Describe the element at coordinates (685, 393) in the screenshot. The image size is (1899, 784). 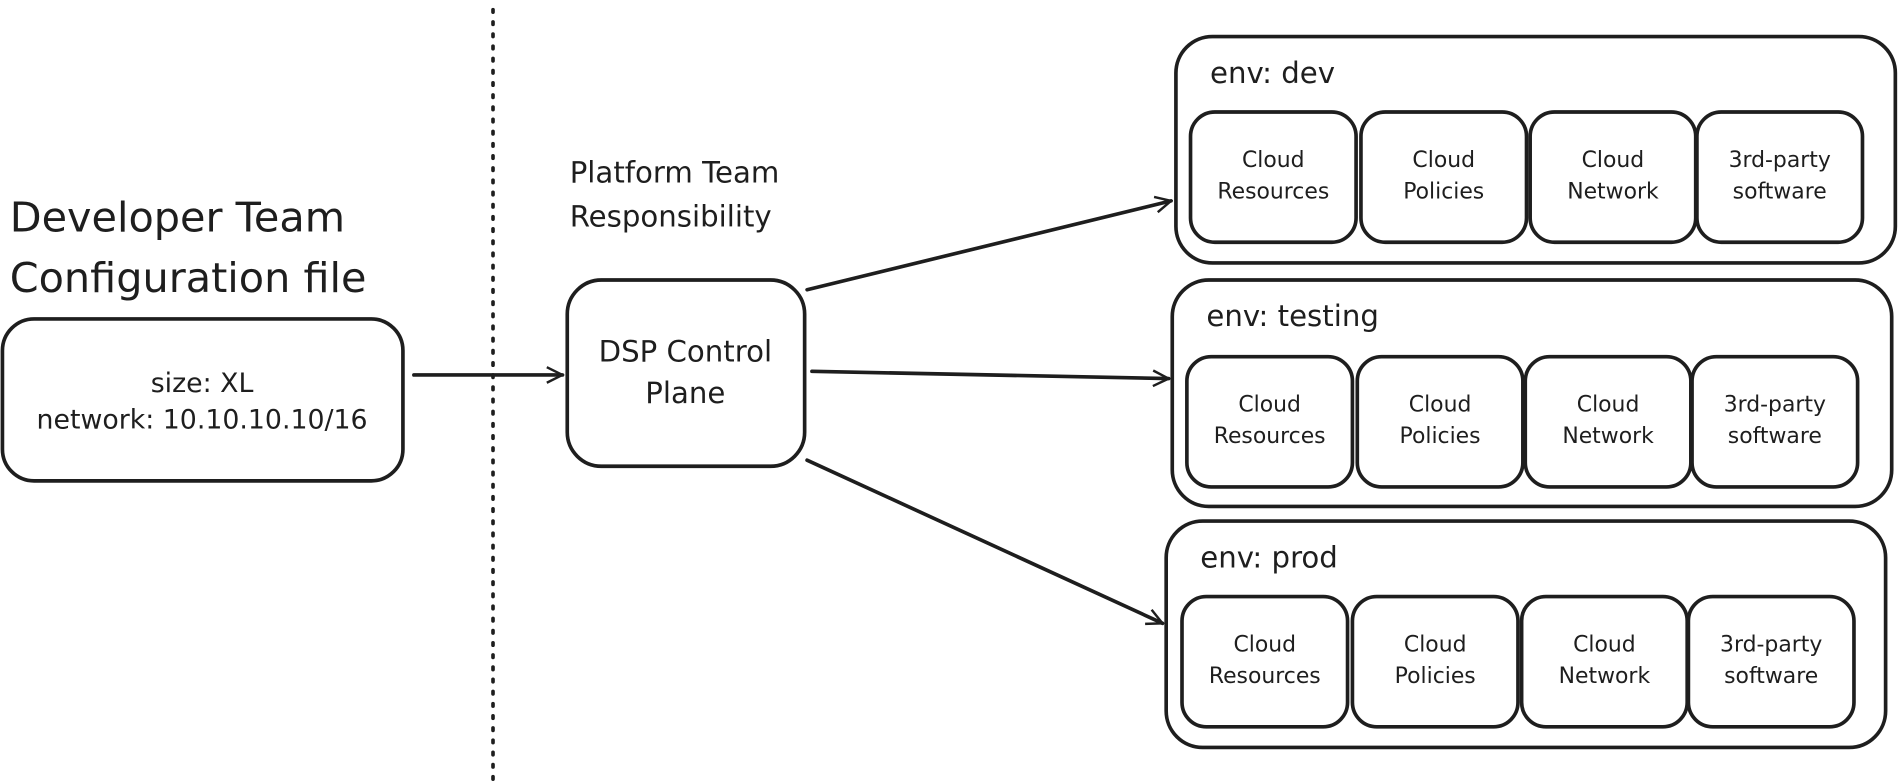
I see `control-plane-line2: Plane` at that location.